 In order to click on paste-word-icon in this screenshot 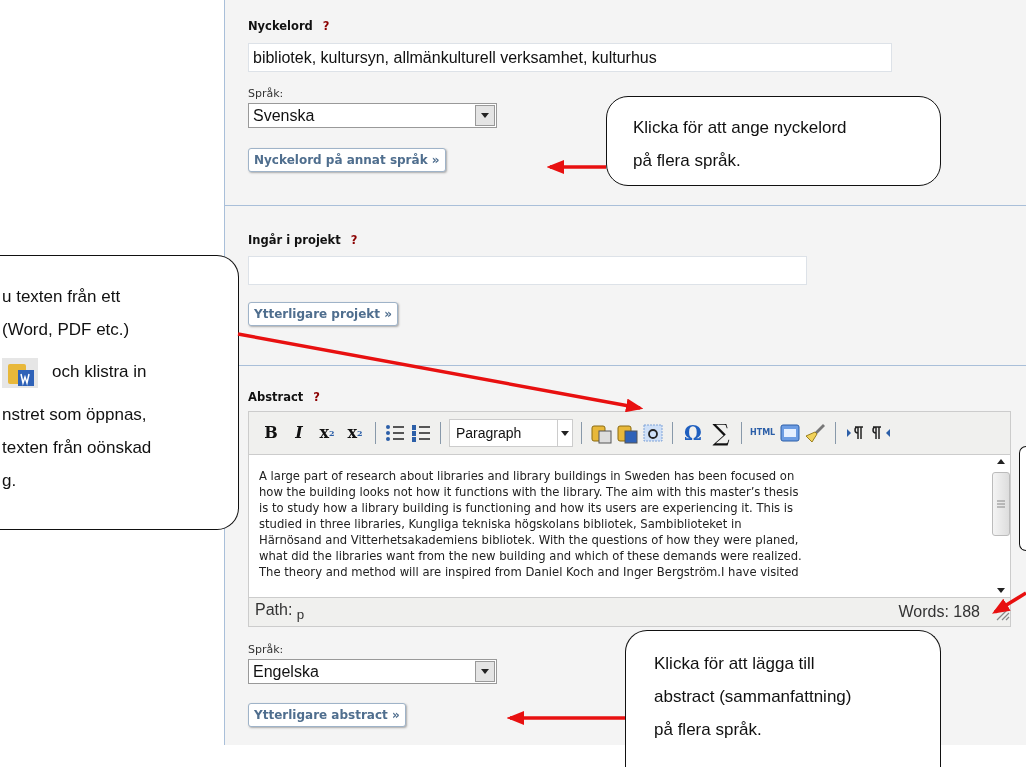, I will do `click(627, 433)`.